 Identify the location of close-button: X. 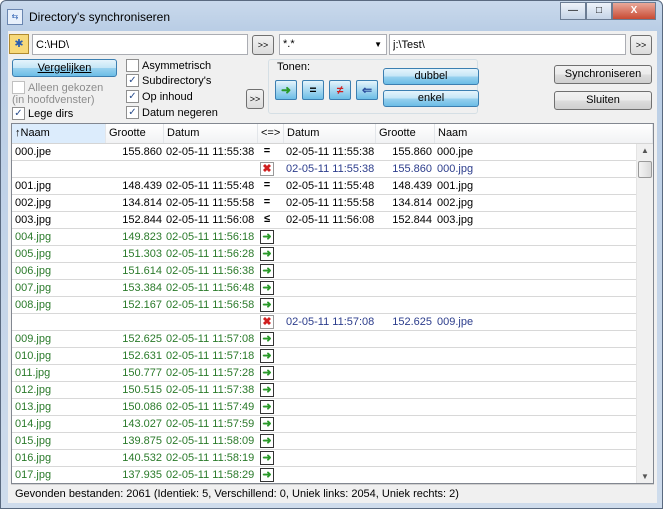
(634, 11).